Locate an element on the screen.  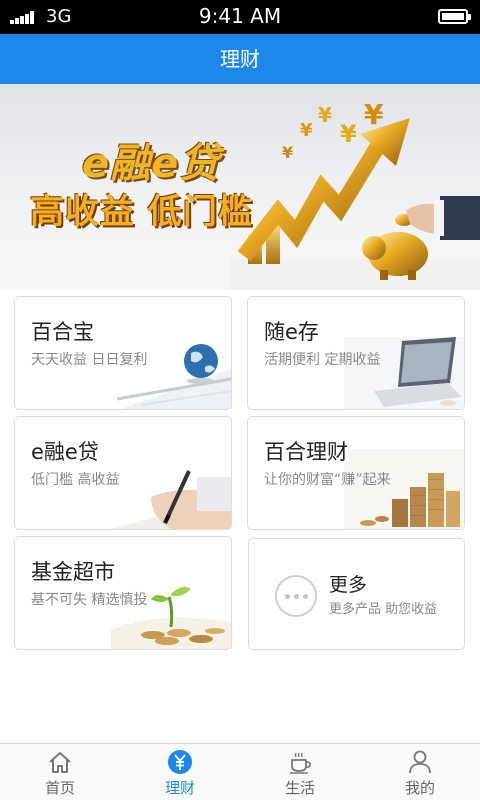
product-title: 基金超市 is located at coordinates (73, 572).